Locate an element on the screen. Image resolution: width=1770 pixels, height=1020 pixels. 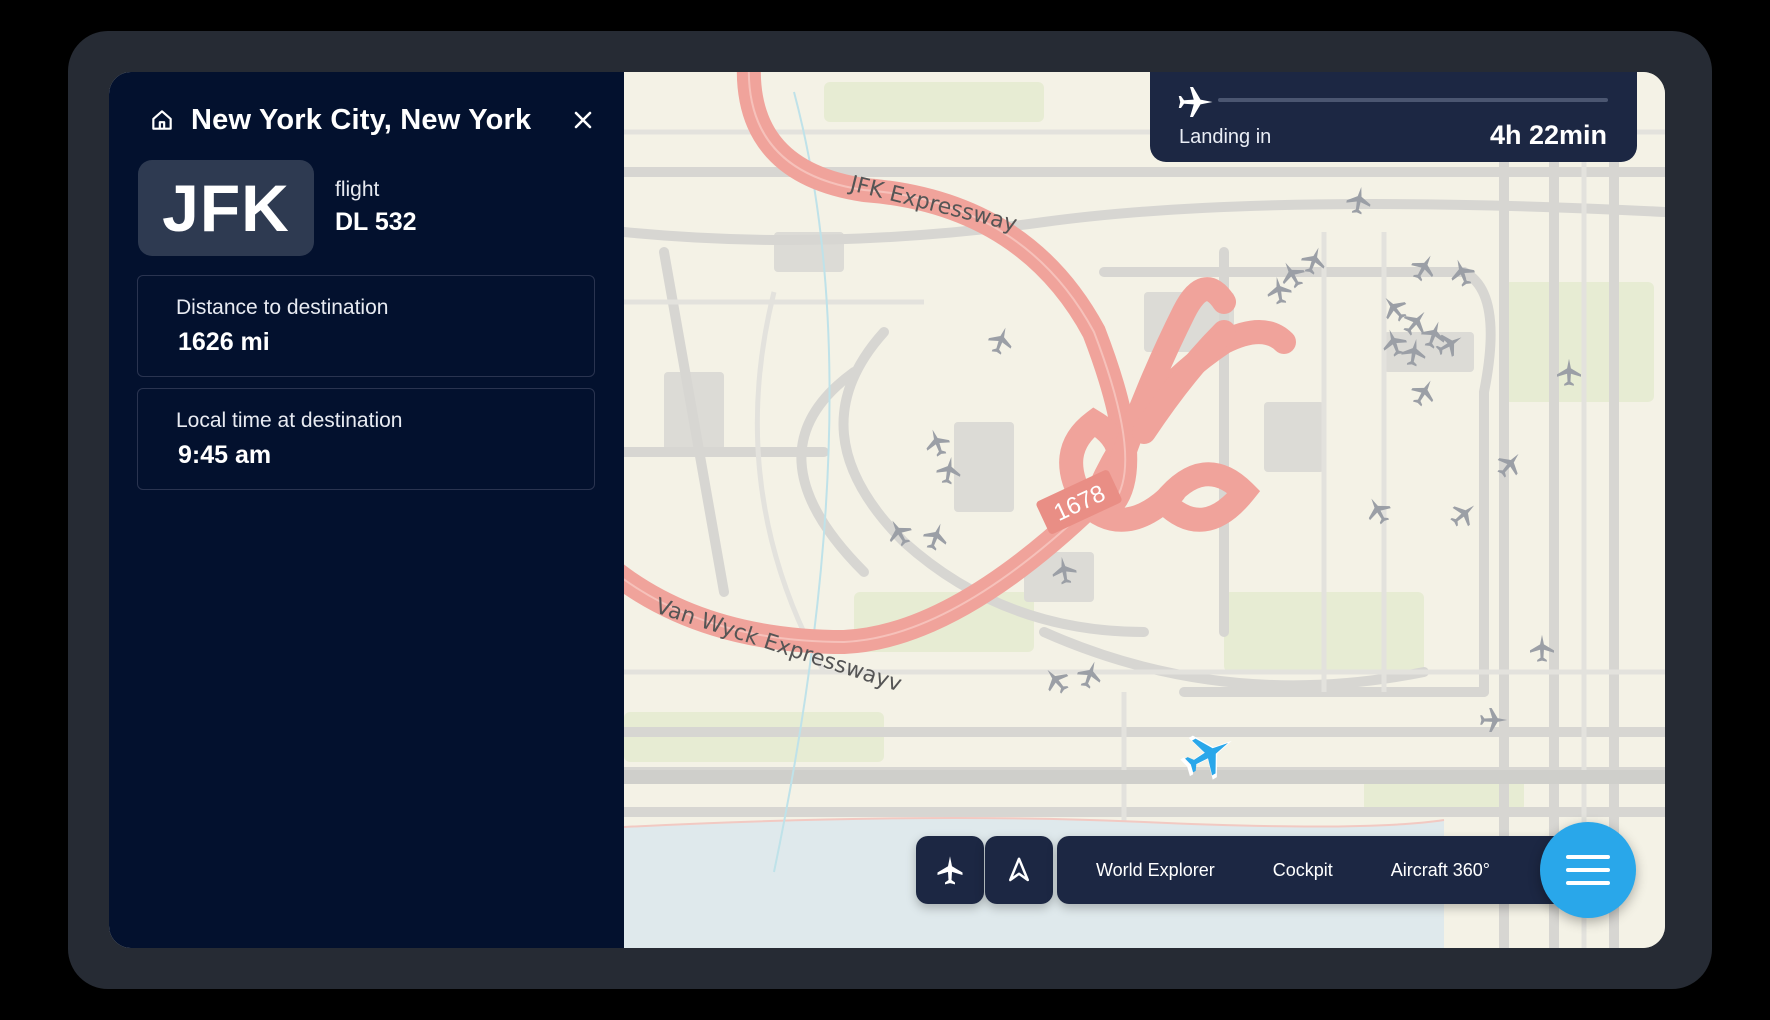
home-icon is located at coordinates (162, 120).